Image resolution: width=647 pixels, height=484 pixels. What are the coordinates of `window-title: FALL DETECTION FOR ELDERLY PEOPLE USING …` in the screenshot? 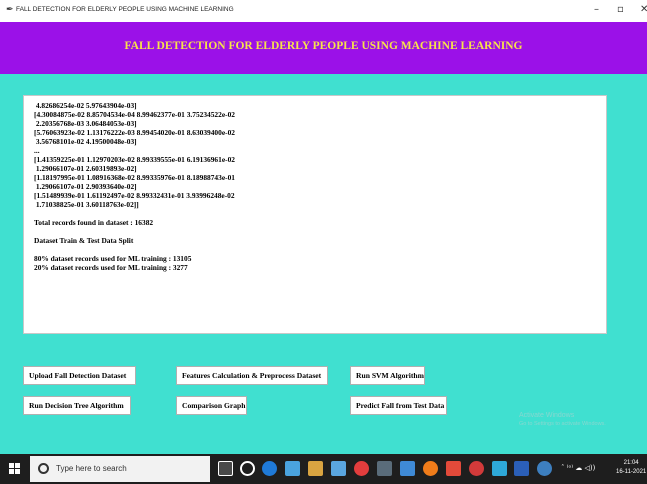 It's located at (125, 9).